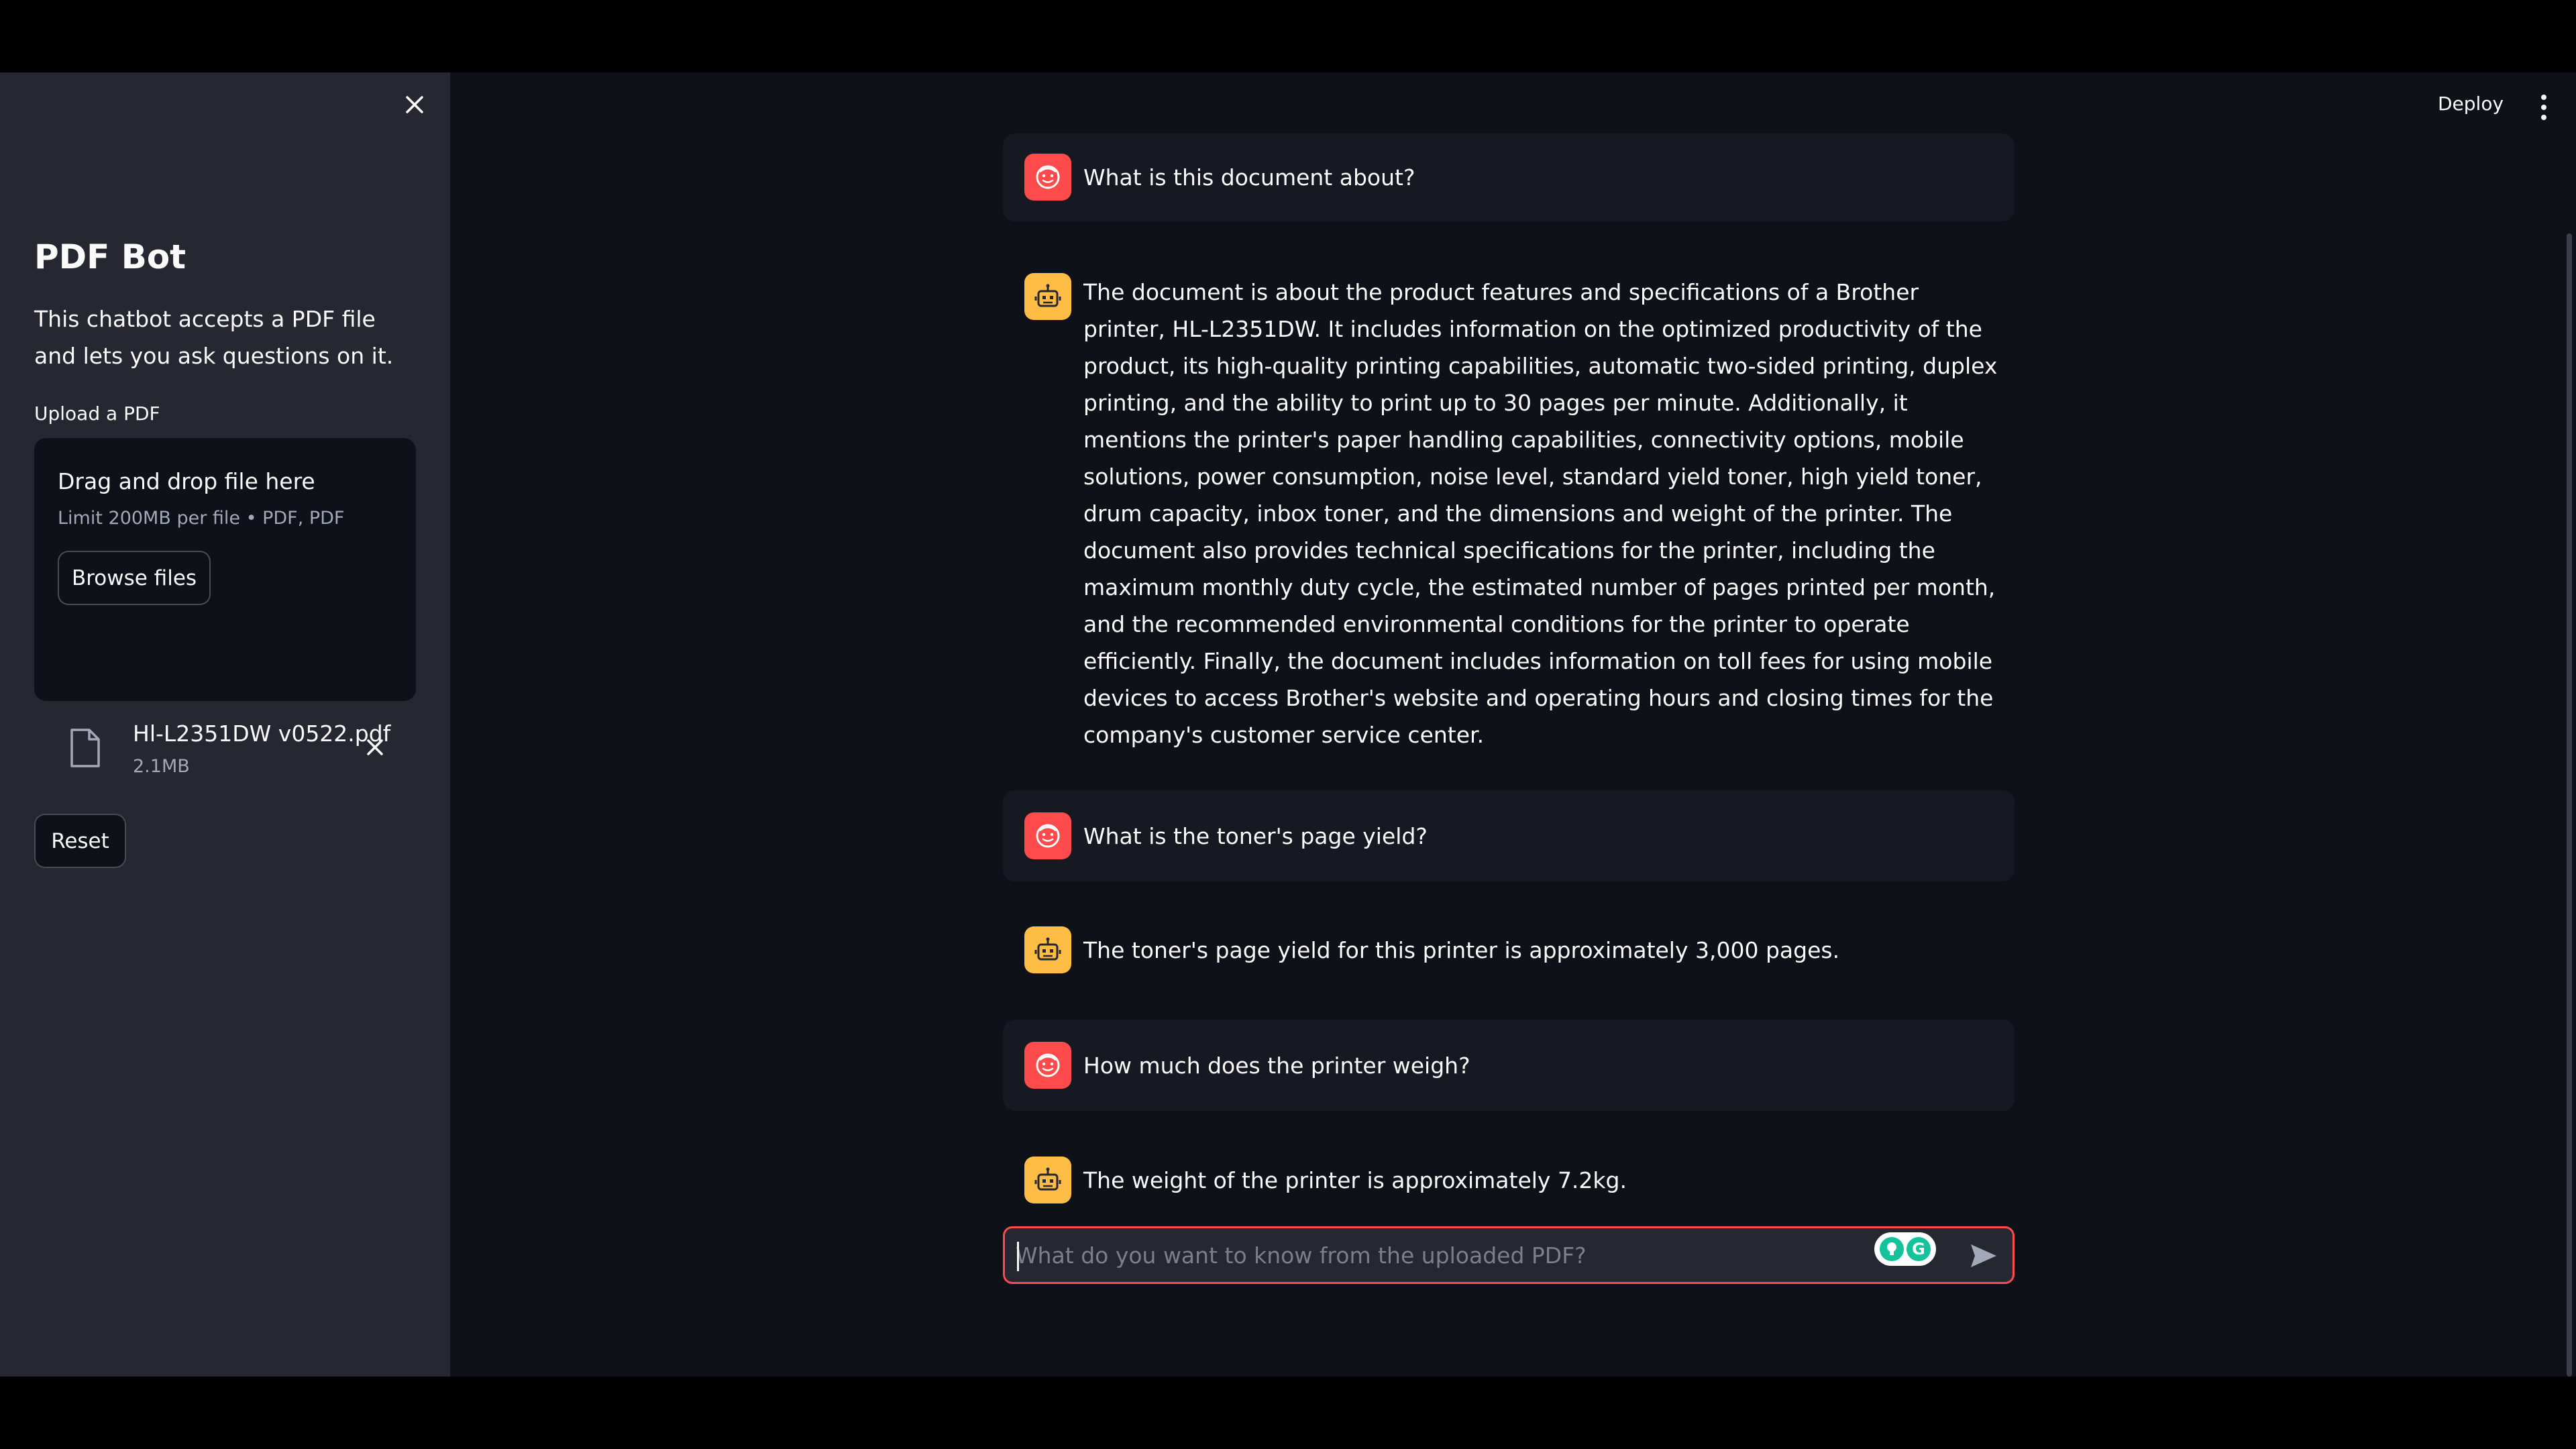 This screenshot has height=1449, width=2576. Describe the element at coordinates (1509, 177) in the screenshot. I see `chat-message-user: What is this document about?` at that location.